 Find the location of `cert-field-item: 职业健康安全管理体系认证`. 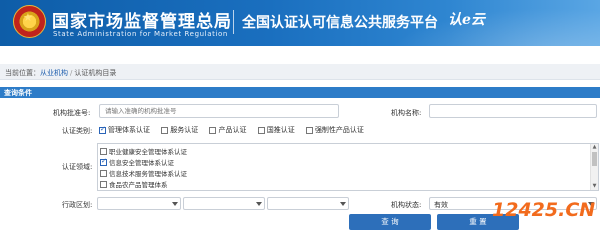

cert-field-item: 职业健康安全管理体系认证 is located at coordinates (143, 151).